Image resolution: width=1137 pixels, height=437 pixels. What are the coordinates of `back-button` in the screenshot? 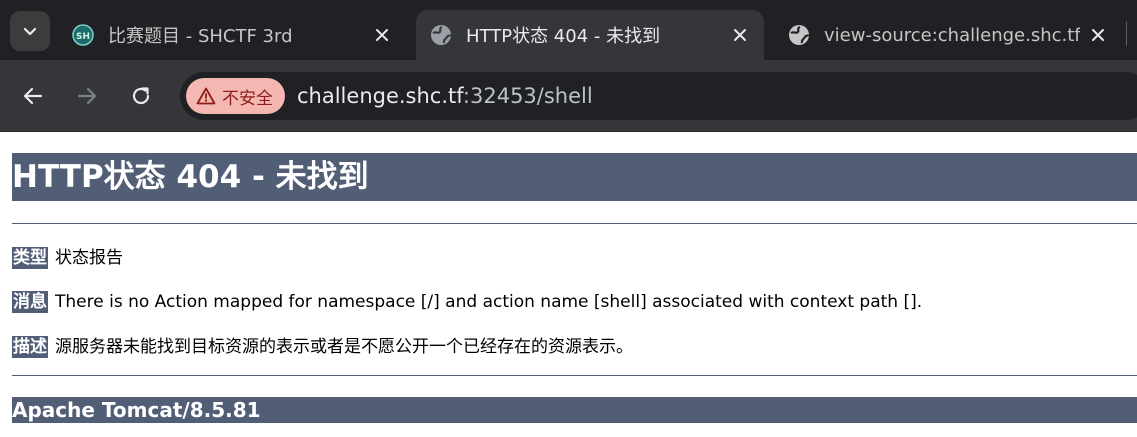 It's located at (33, 96).